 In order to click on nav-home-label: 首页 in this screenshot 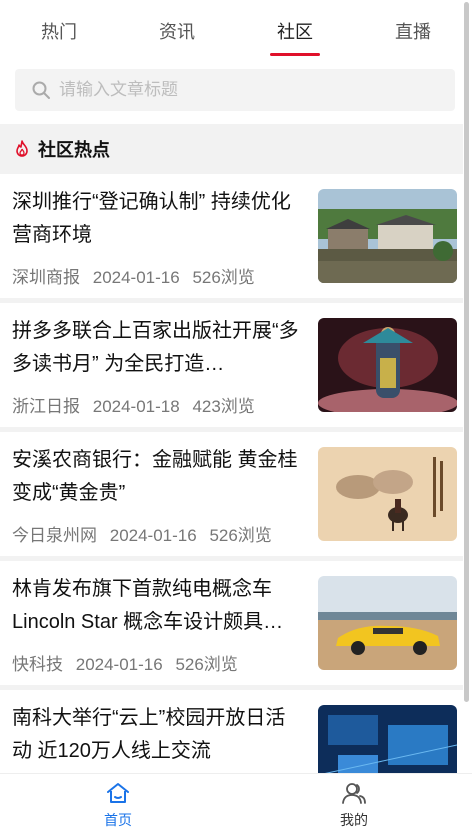, I will do `click(118, 820)`.